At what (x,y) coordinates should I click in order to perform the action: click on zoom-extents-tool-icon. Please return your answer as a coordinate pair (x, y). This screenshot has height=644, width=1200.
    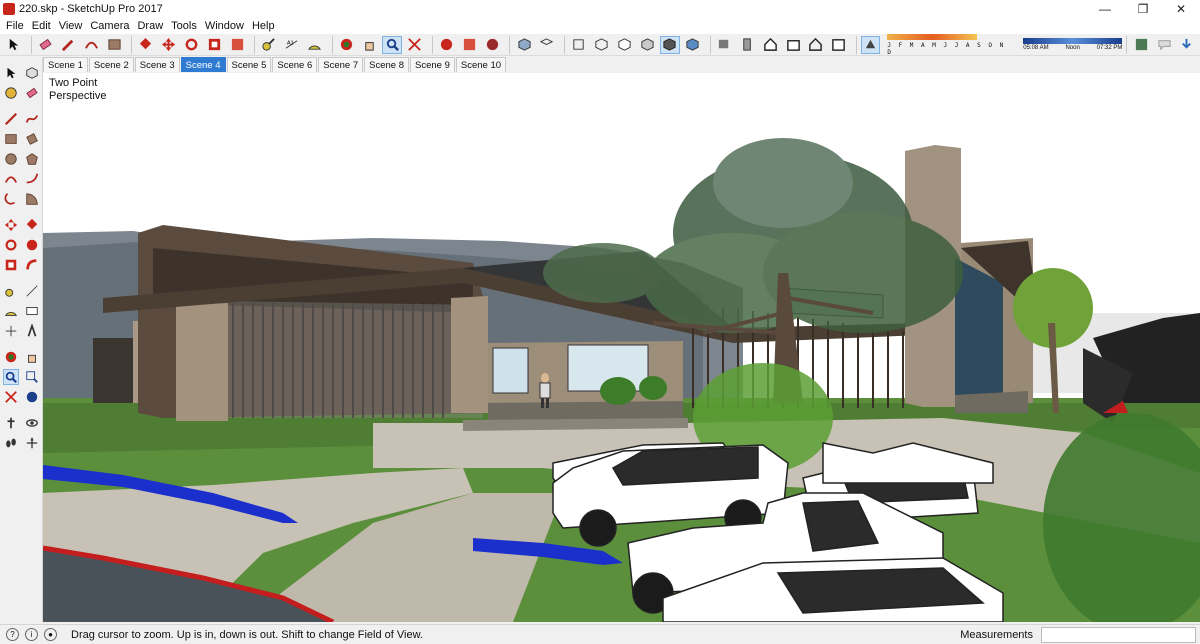
    Looking at the image, I should click on (11, 397).